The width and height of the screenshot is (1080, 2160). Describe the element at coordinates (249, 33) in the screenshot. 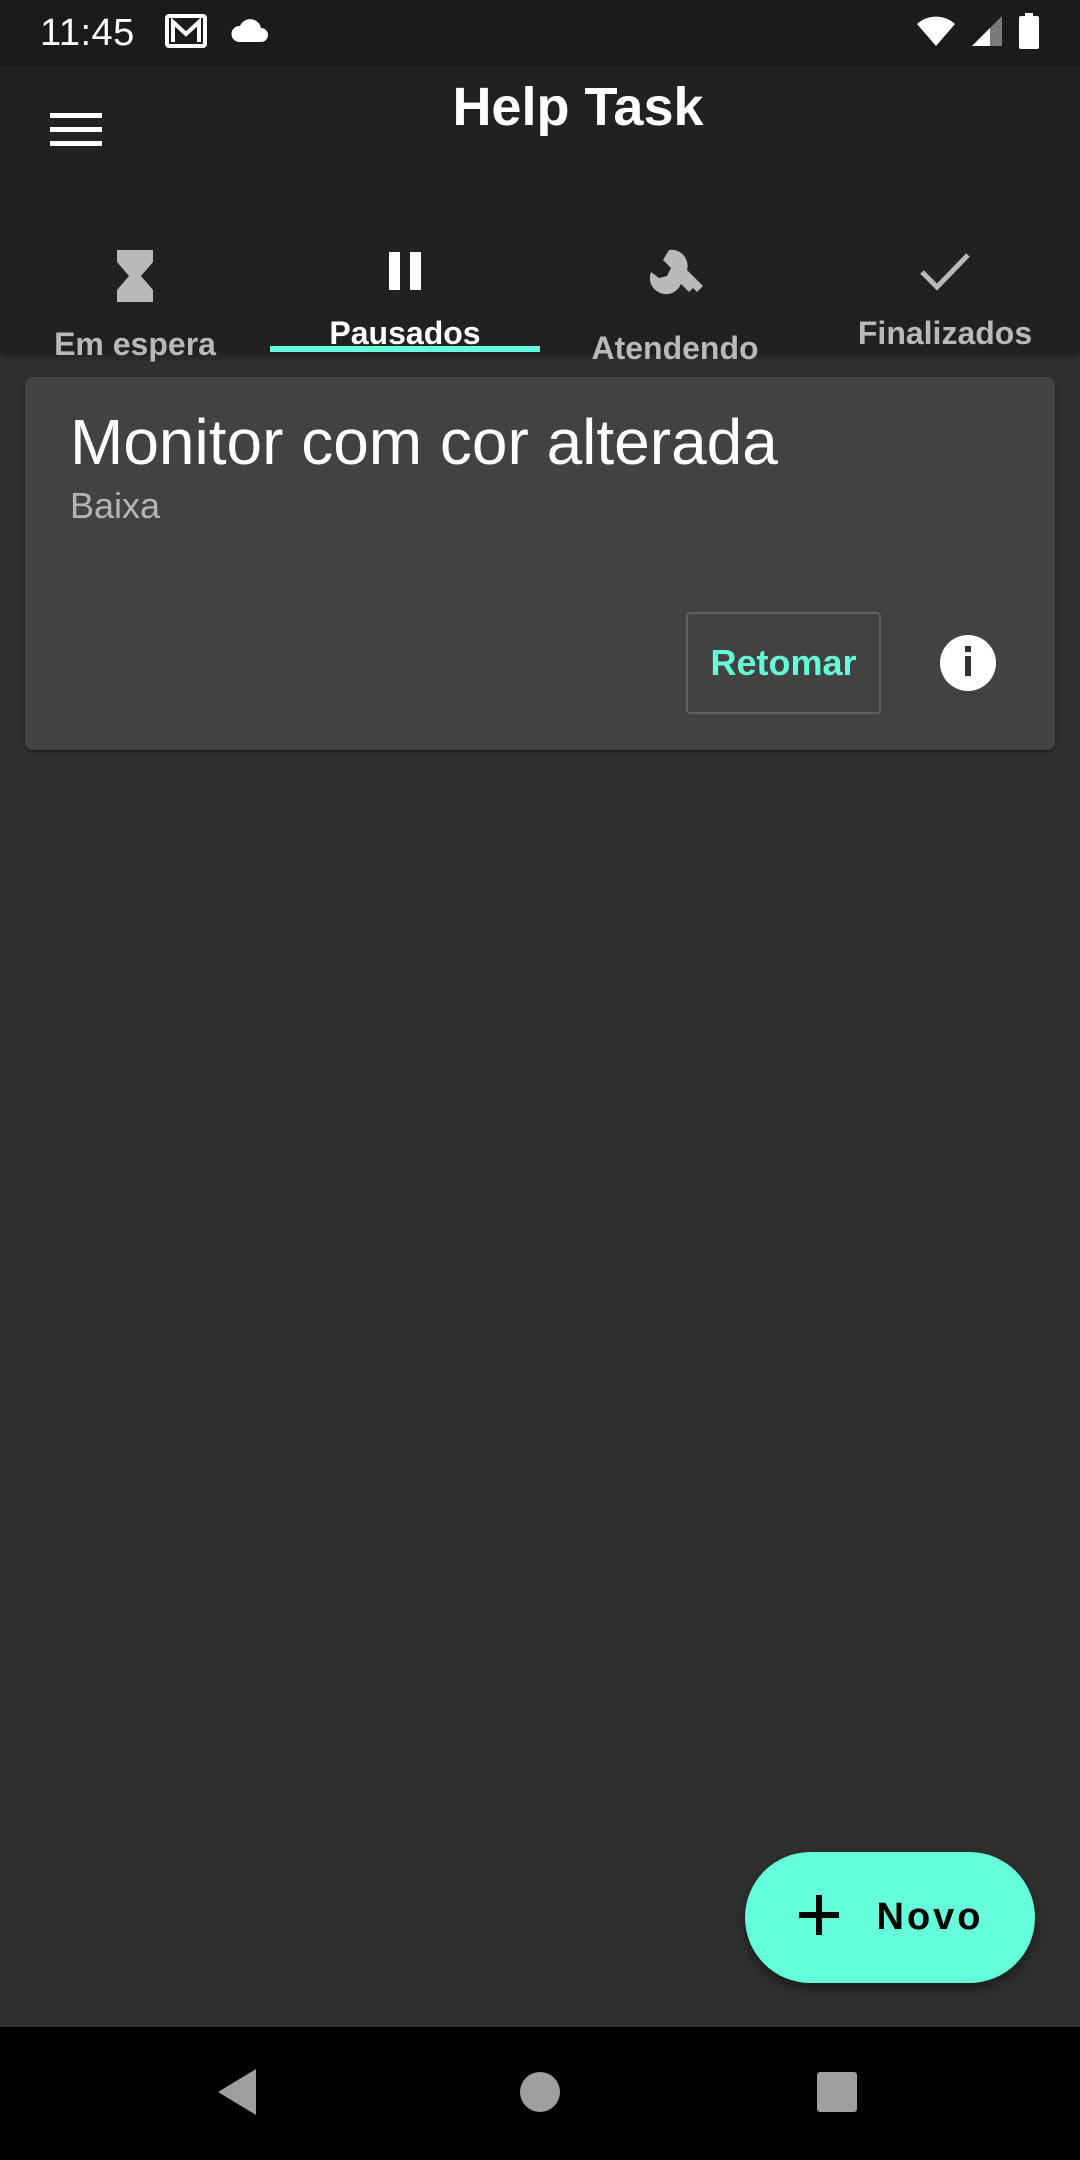

I see `cloud-icon` at that location.